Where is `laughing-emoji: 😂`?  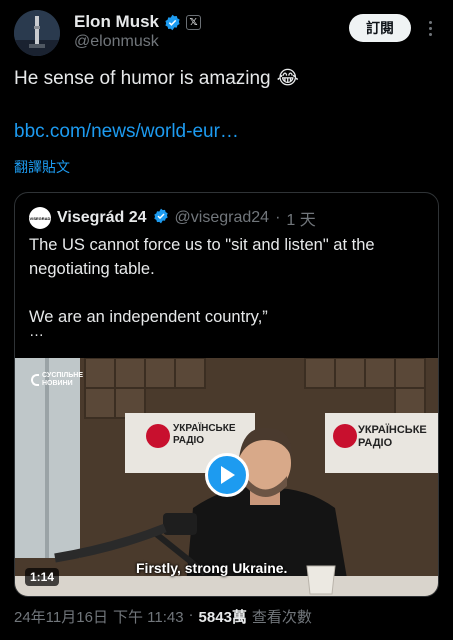
laughing-emoji: 😂 is located at coordinates (287, 78).